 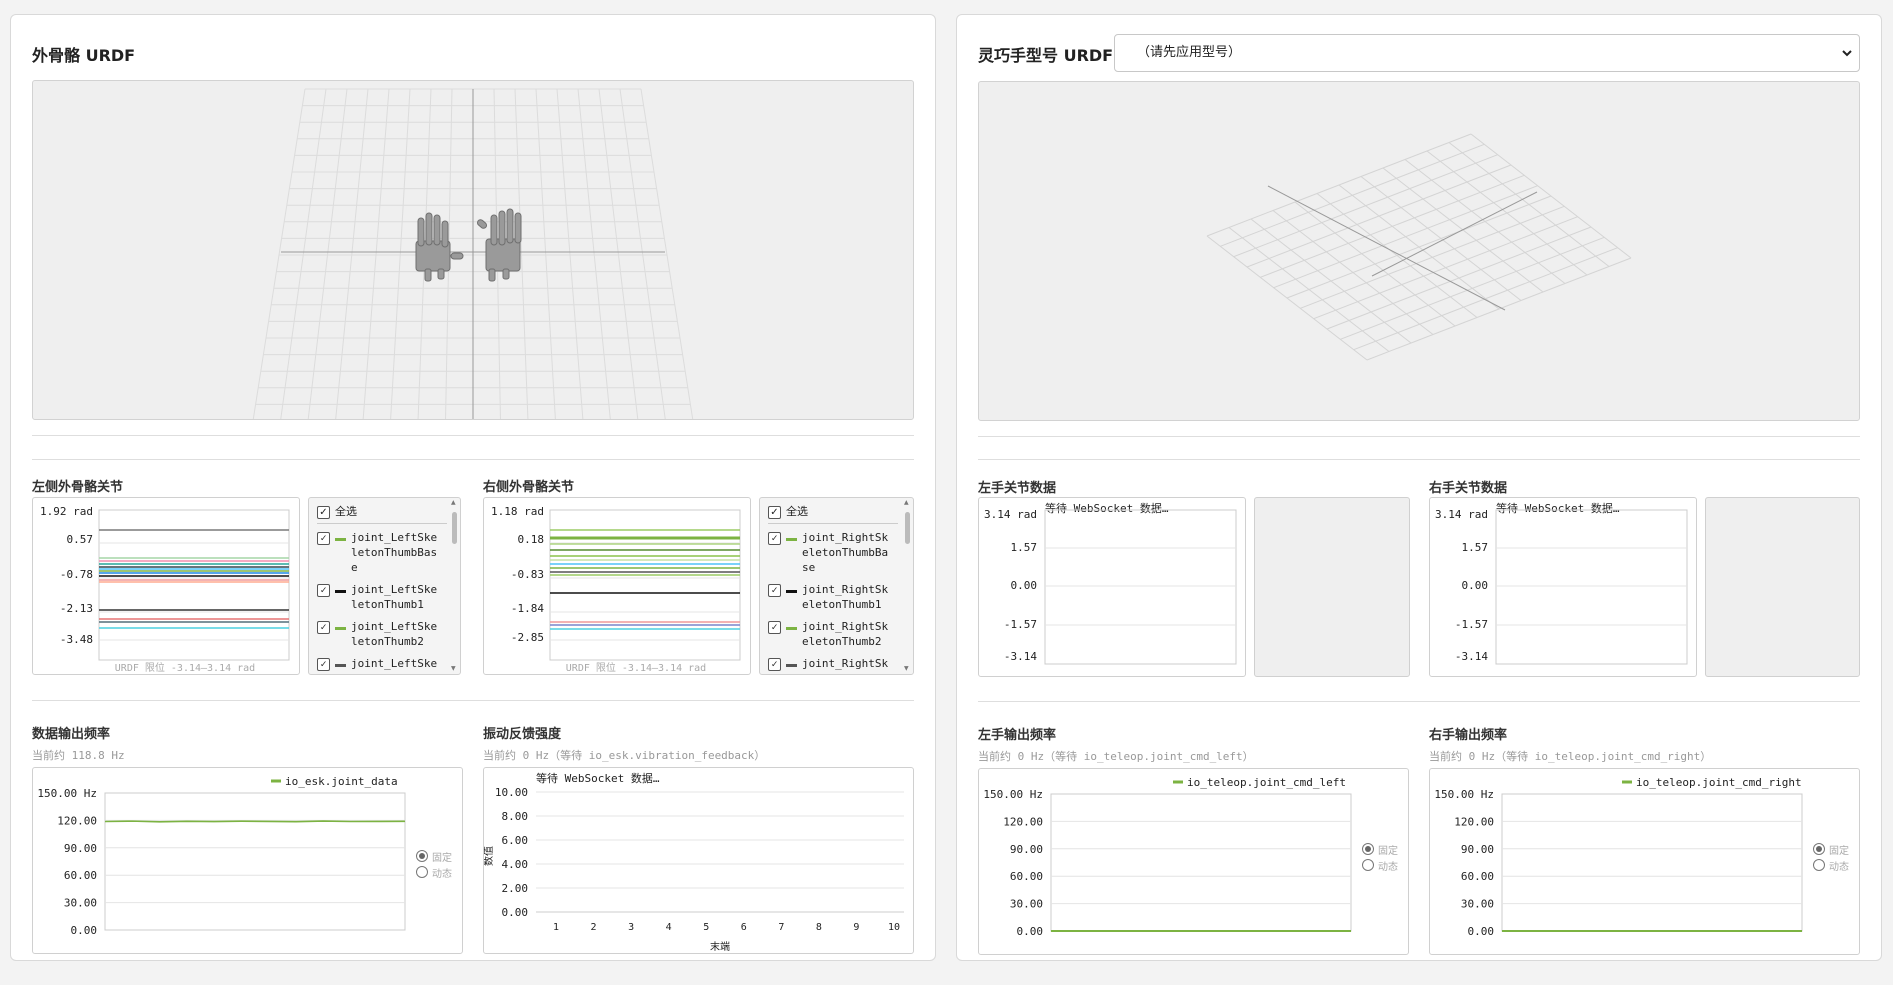 What do you see at coordinates (527, 574) in the screenshot?
I see `y-tick: -0.83` at bounding box center [527, 574].